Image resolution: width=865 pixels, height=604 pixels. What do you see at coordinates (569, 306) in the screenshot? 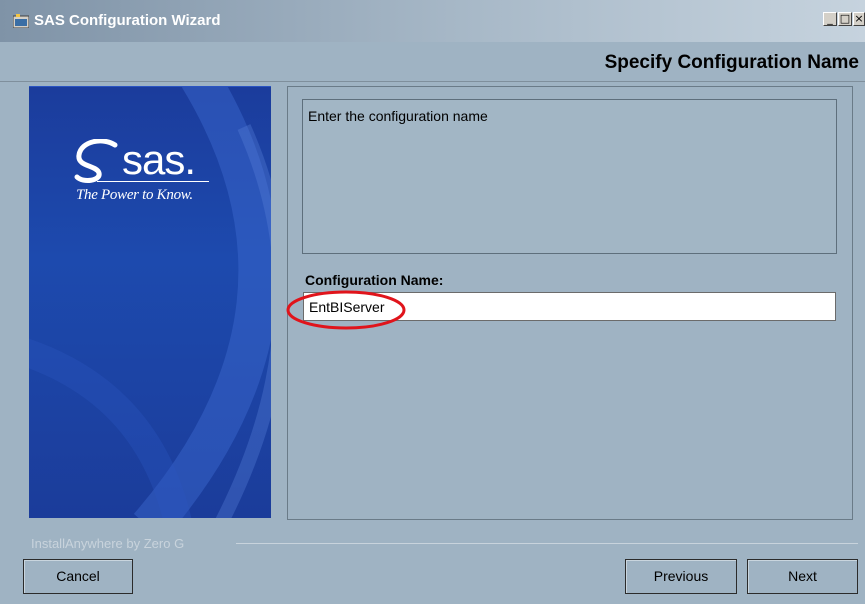
I see `configuration-name-input` at bounding box center [569, 306].